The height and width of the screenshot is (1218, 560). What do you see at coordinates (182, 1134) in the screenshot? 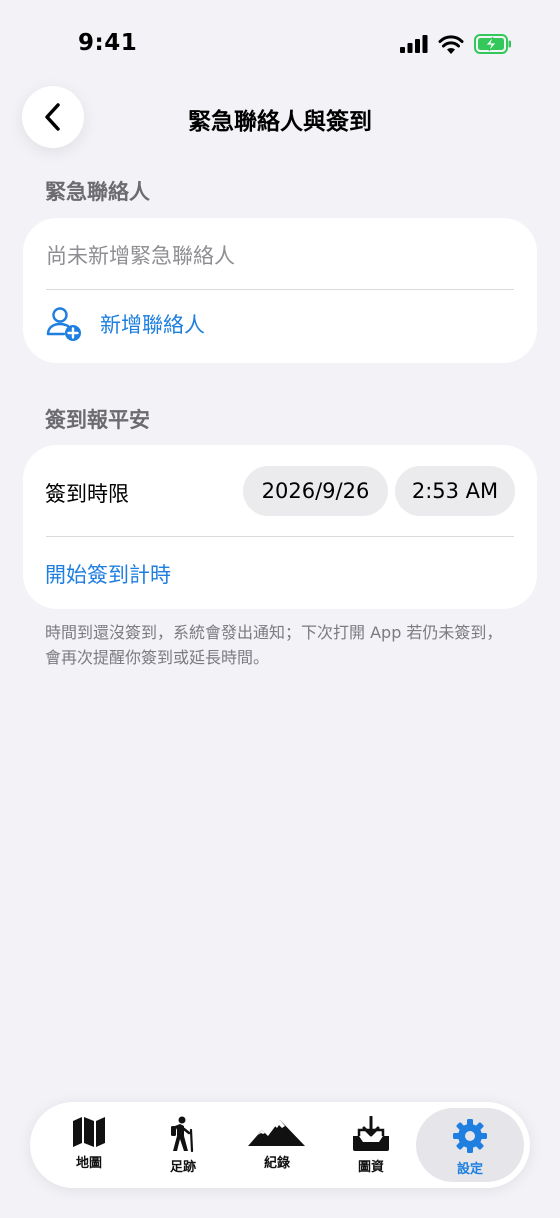
I see `hiker-icon` at bounding box center [182, 1134].